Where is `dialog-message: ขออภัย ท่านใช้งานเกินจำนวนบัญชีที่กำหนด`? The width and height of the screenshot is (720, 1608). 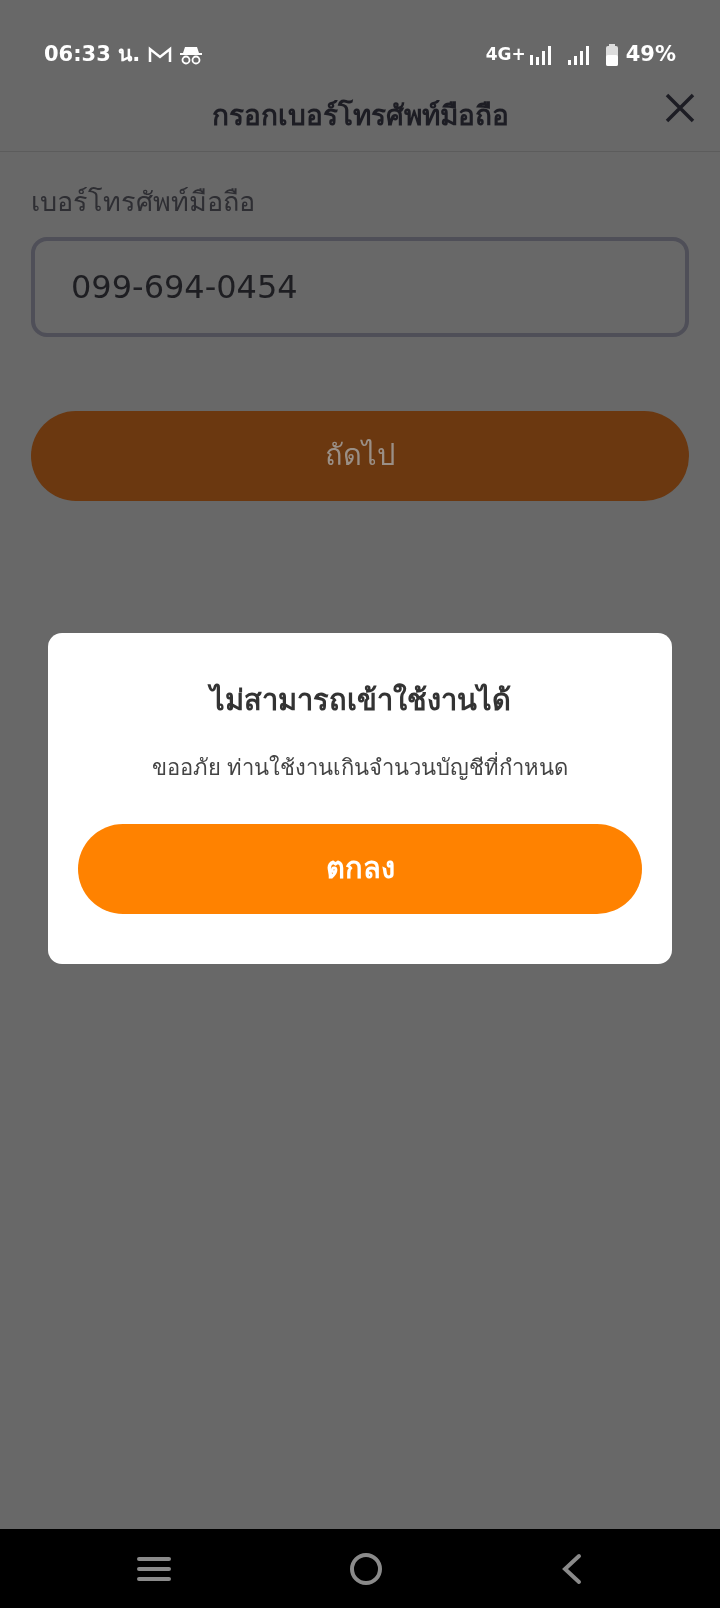 dialog-message: ขออภัย ท่านใช้งานเกินจำนวนบัญชีที่กำหนด is located at coordinates (360, 766).